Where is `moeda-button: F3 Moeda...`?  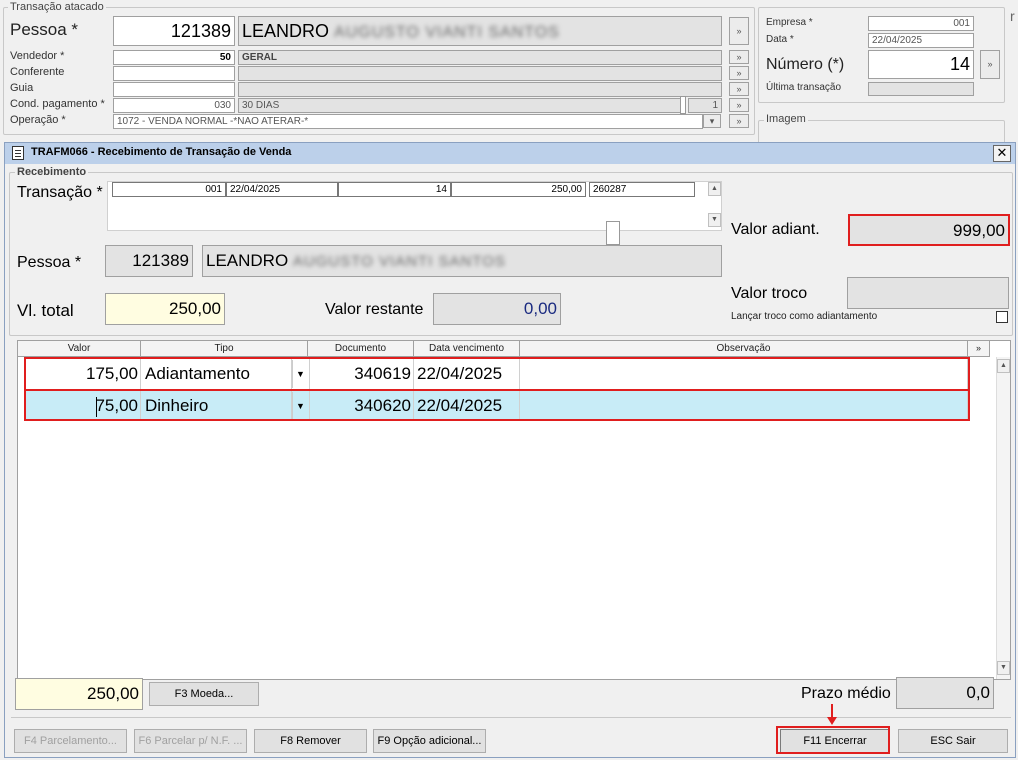 moeda-button: F3 Moeda... is located at coordinates (204, 694).